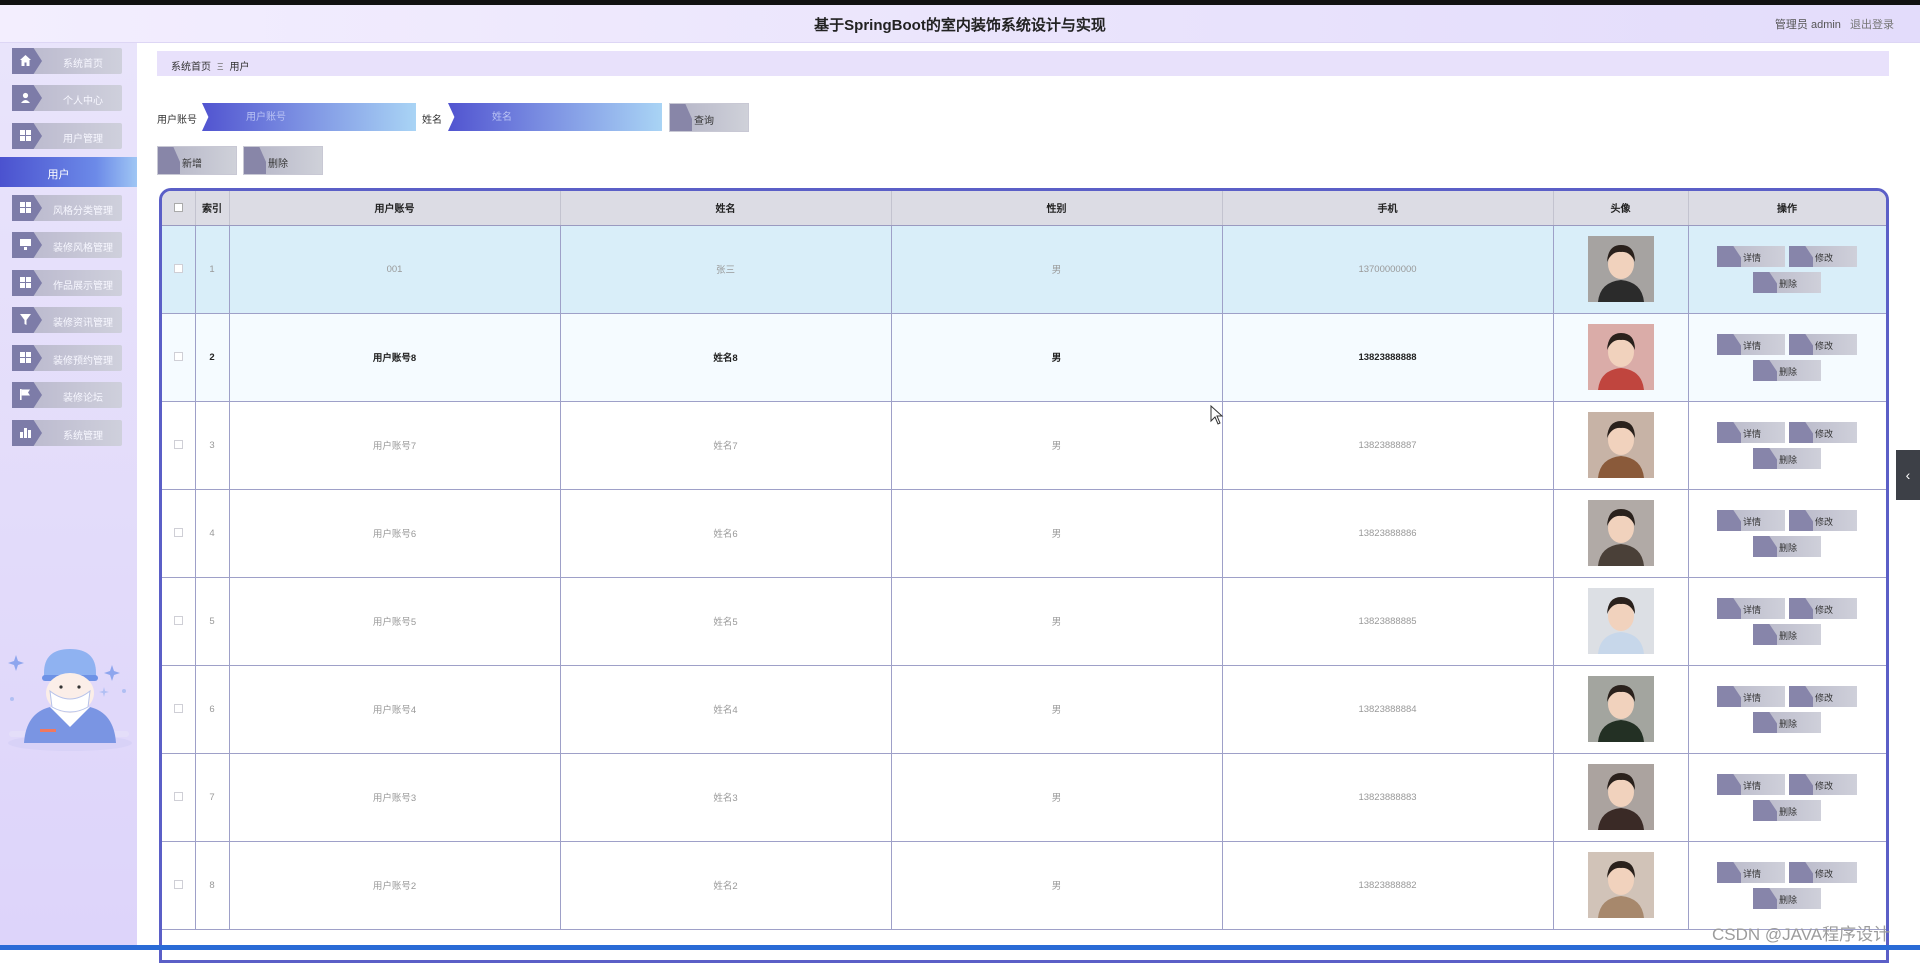 The height and width of the screenshot is (963, 1920). What do you see at coordinates (709, 117) in the screenshot?
I see `query-button: 查询` at bounding box center [709, 117].